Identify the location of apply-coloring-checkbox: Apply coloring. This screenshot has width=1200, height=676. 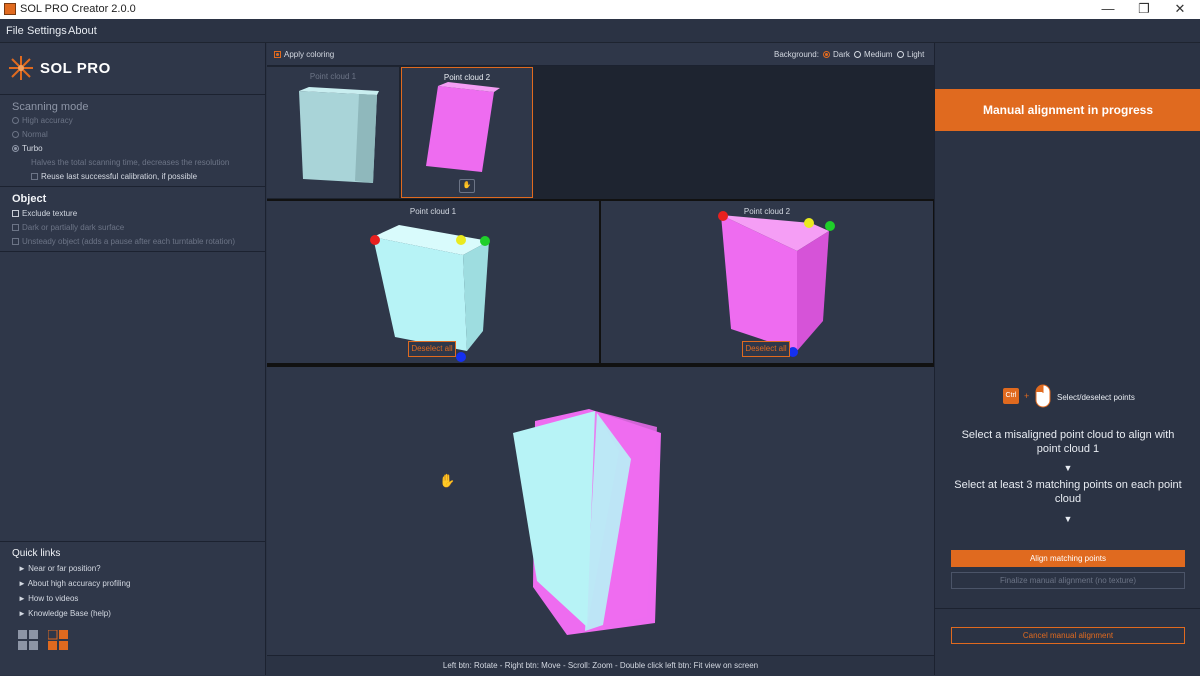
(304, 54).